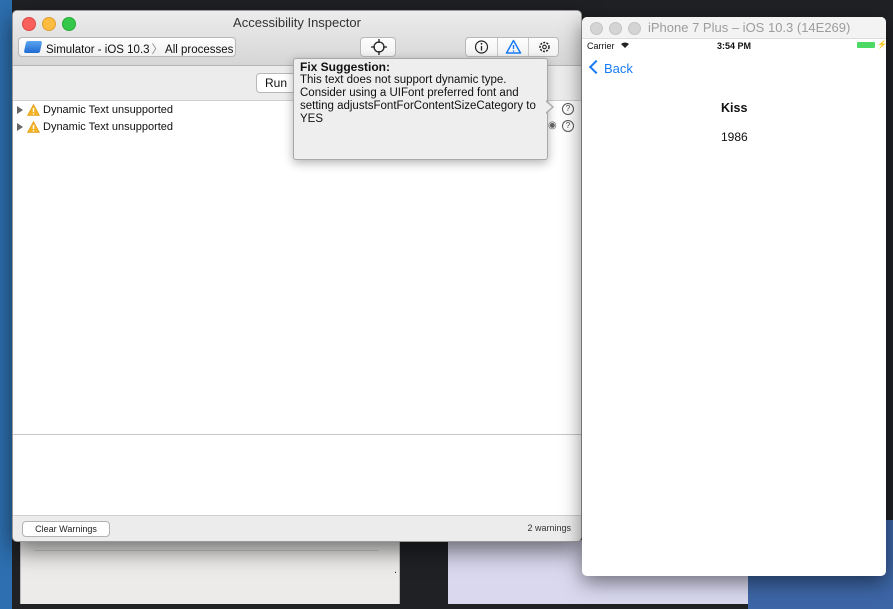 The image size is (893, 609). What do you see at coordinates (552, 125) in the screenshot?
I see `eye-icon: ◉` at bounding box center [552, 125].